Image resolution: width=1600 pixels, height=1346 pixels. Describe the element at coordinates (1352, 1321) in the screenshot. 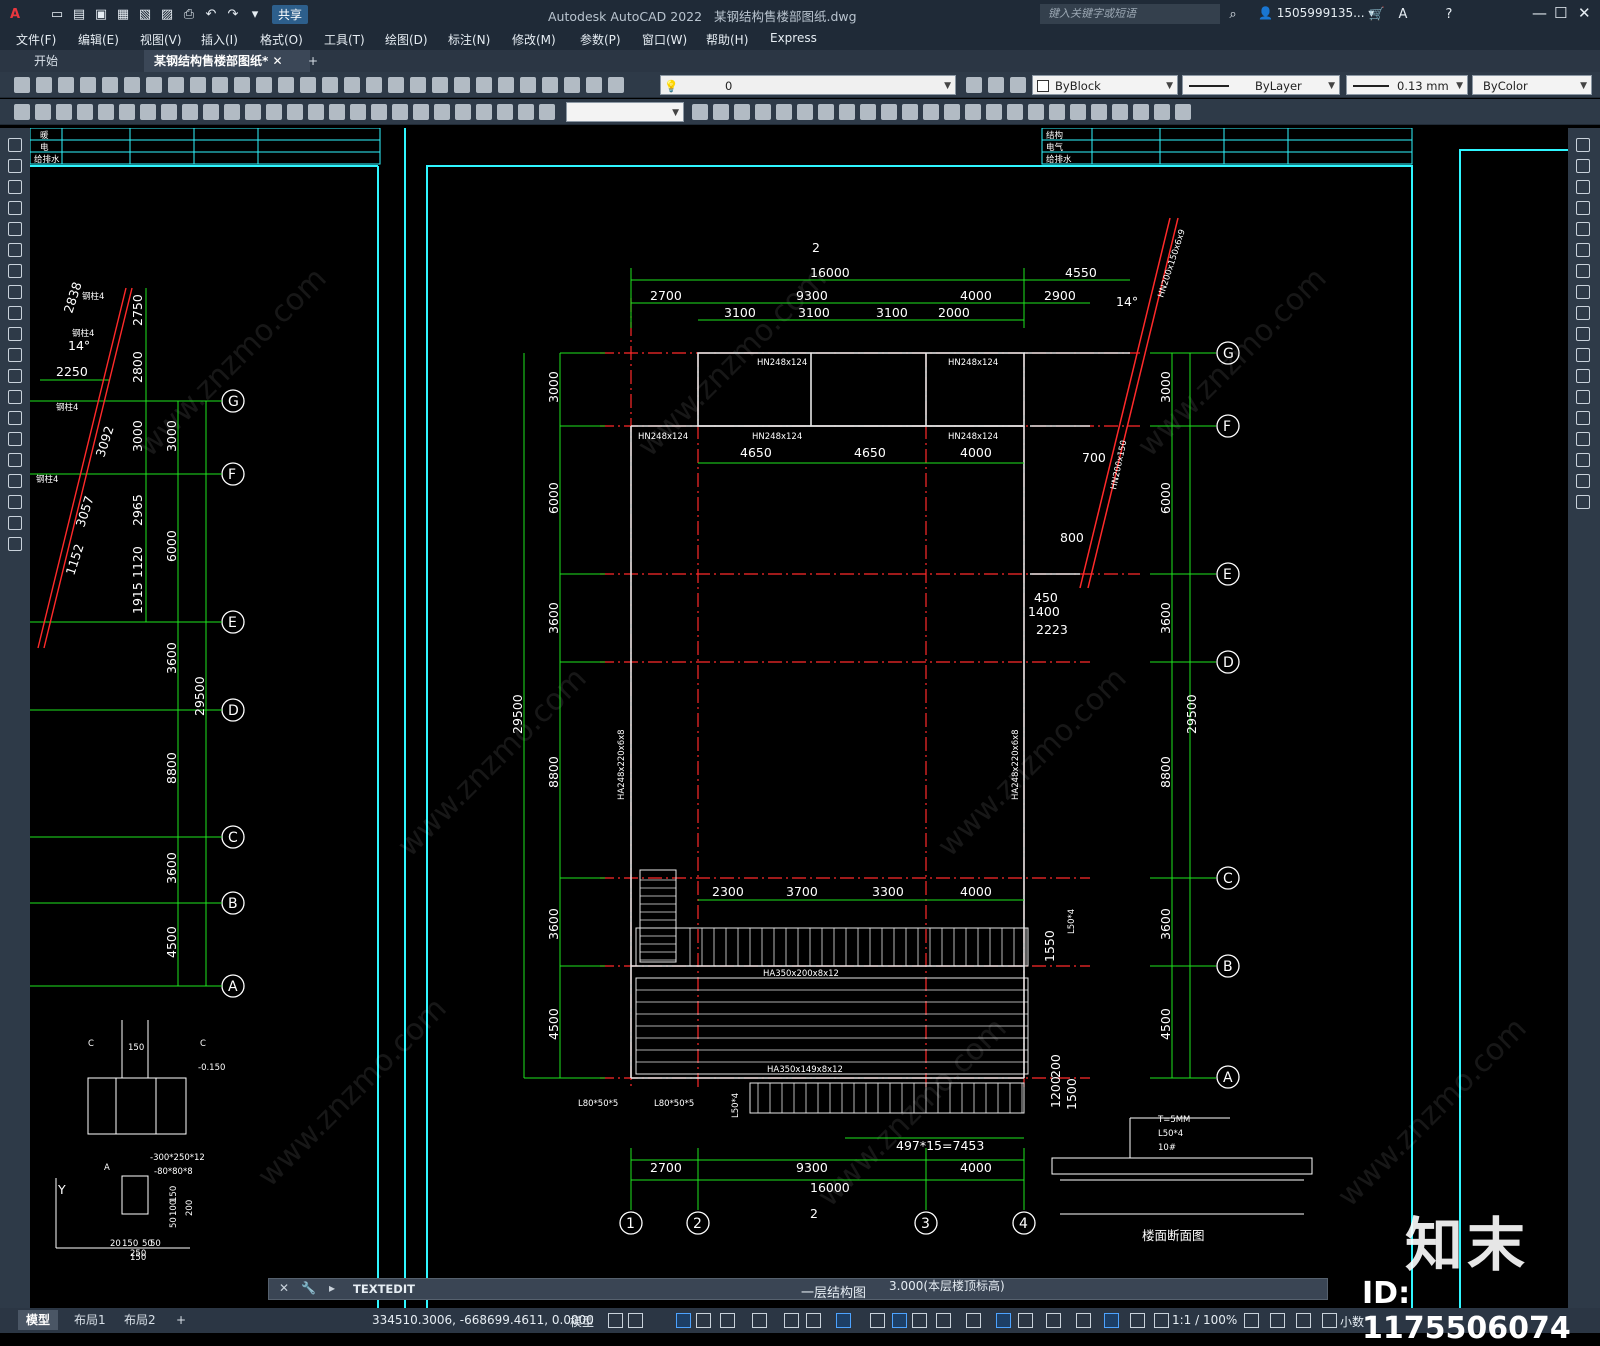

I see `units-display: 小数` at that location.